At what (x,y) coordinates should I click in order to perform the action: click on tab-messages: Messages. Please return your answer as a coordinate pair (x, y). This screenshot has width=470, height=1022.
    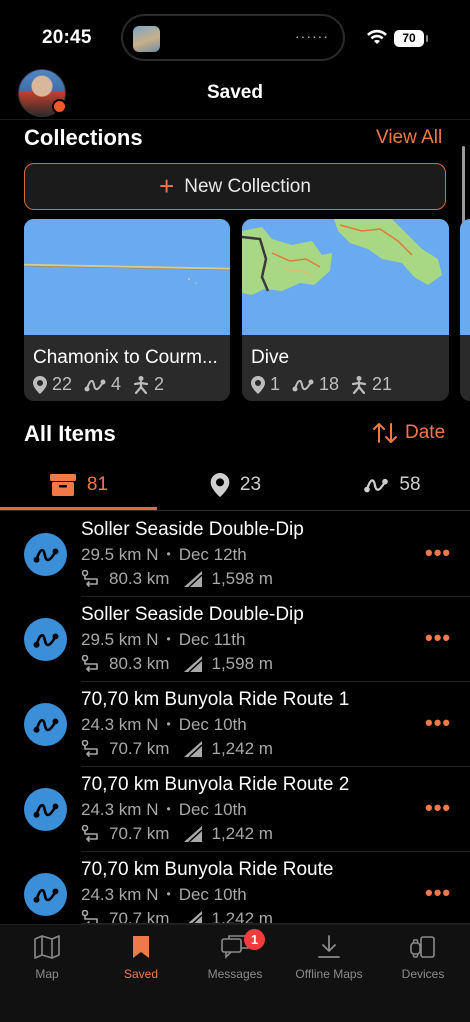
    Looking at the image, I should click on (235, 960).